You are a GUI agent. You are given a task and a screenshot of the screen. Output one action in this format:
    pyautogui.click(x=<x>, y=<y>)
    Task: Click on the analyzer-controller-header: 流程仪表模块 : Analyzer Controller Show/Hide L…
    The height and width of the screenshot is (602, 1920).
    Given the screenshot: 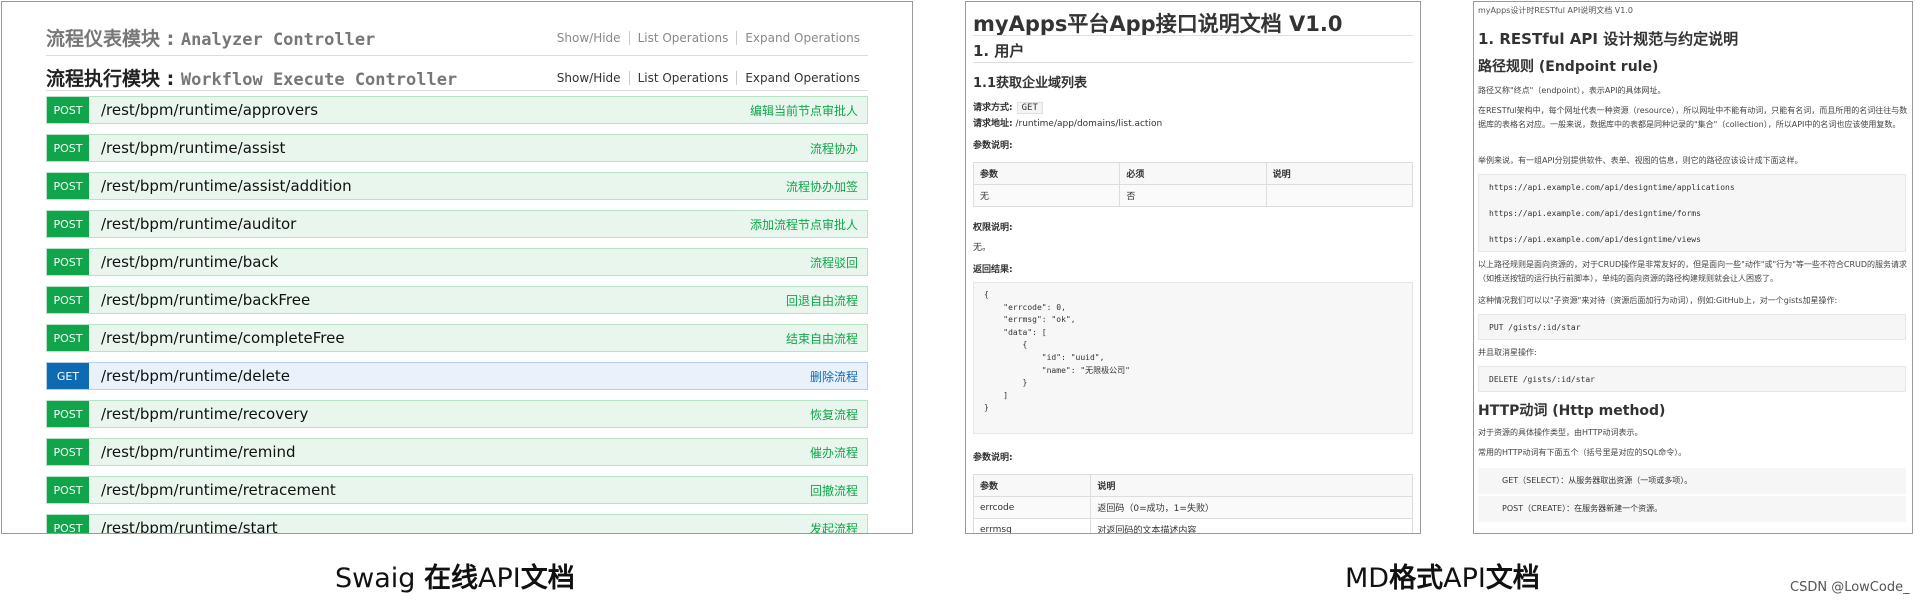 What is the action you would take?
    pyautogui.click(x=457, y=37)
    